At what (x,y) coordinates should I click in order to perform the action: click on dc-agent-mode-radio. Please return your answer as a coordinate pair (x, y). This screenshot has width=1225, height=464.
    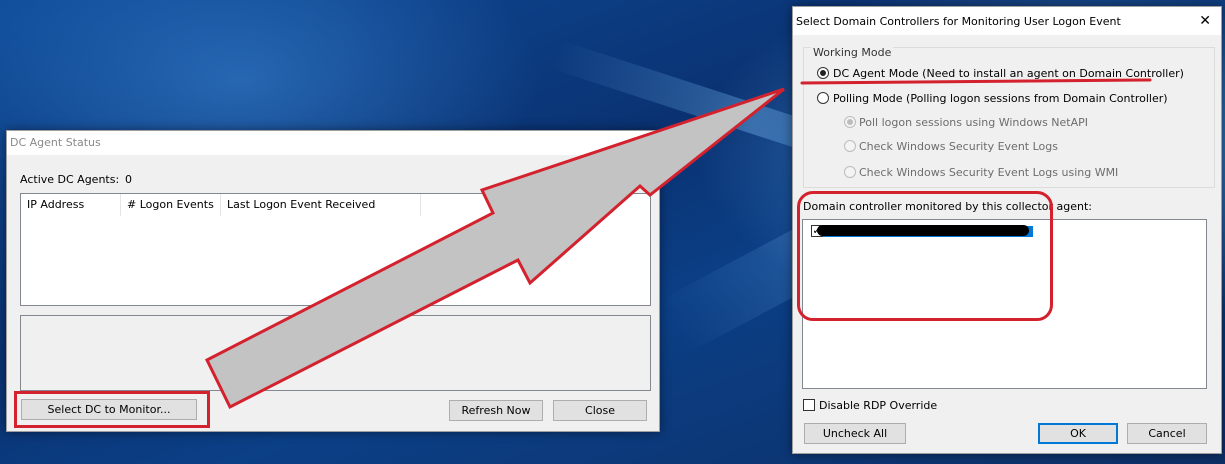
    Looking at the image, I should click on (823, 73).